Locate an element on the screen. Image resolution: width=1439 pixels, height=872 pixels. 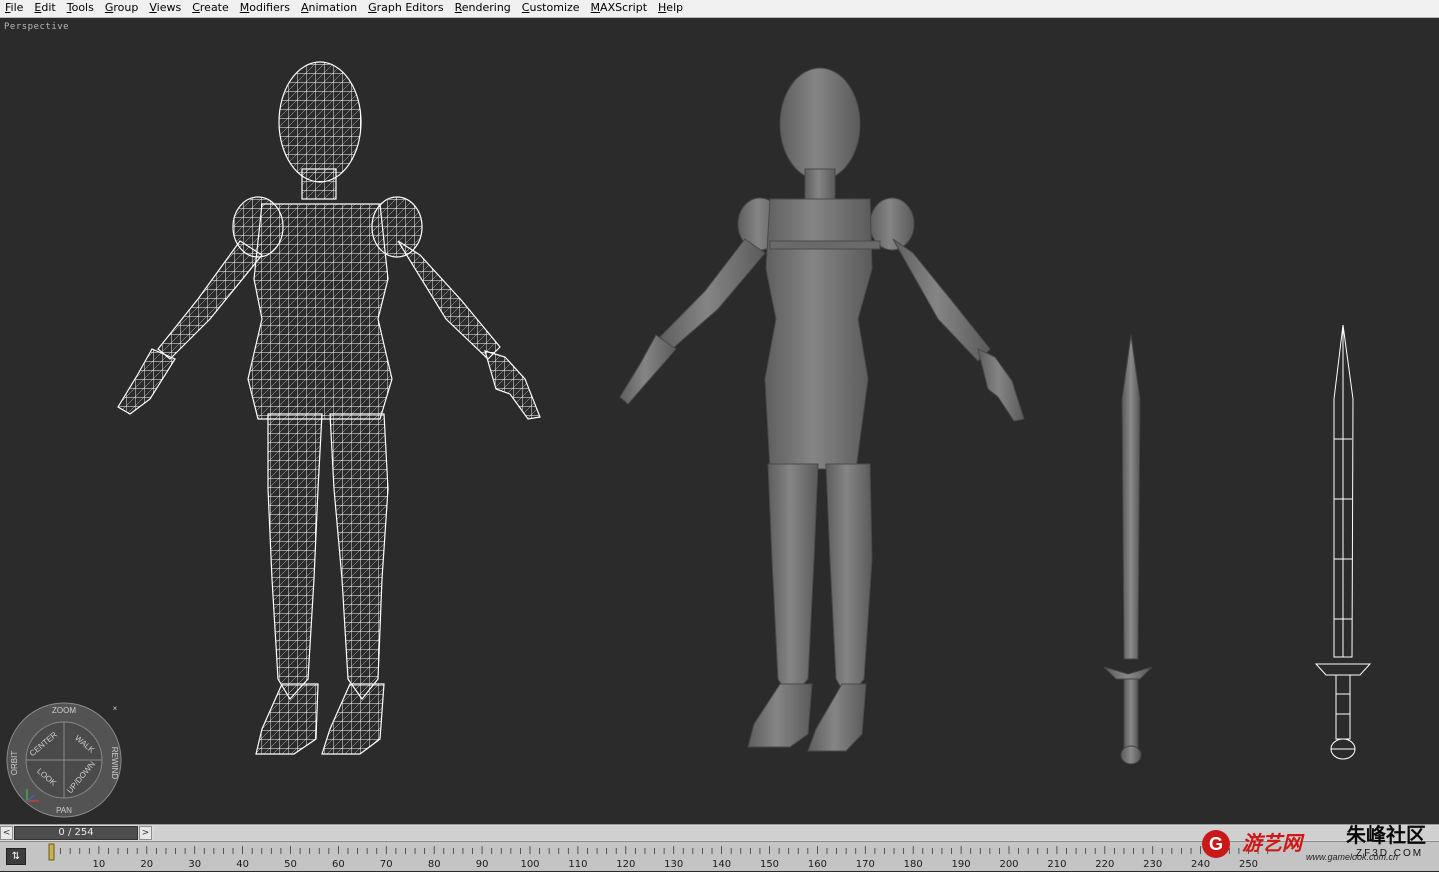
menu-views: Views is located at coordinates (165, 9).